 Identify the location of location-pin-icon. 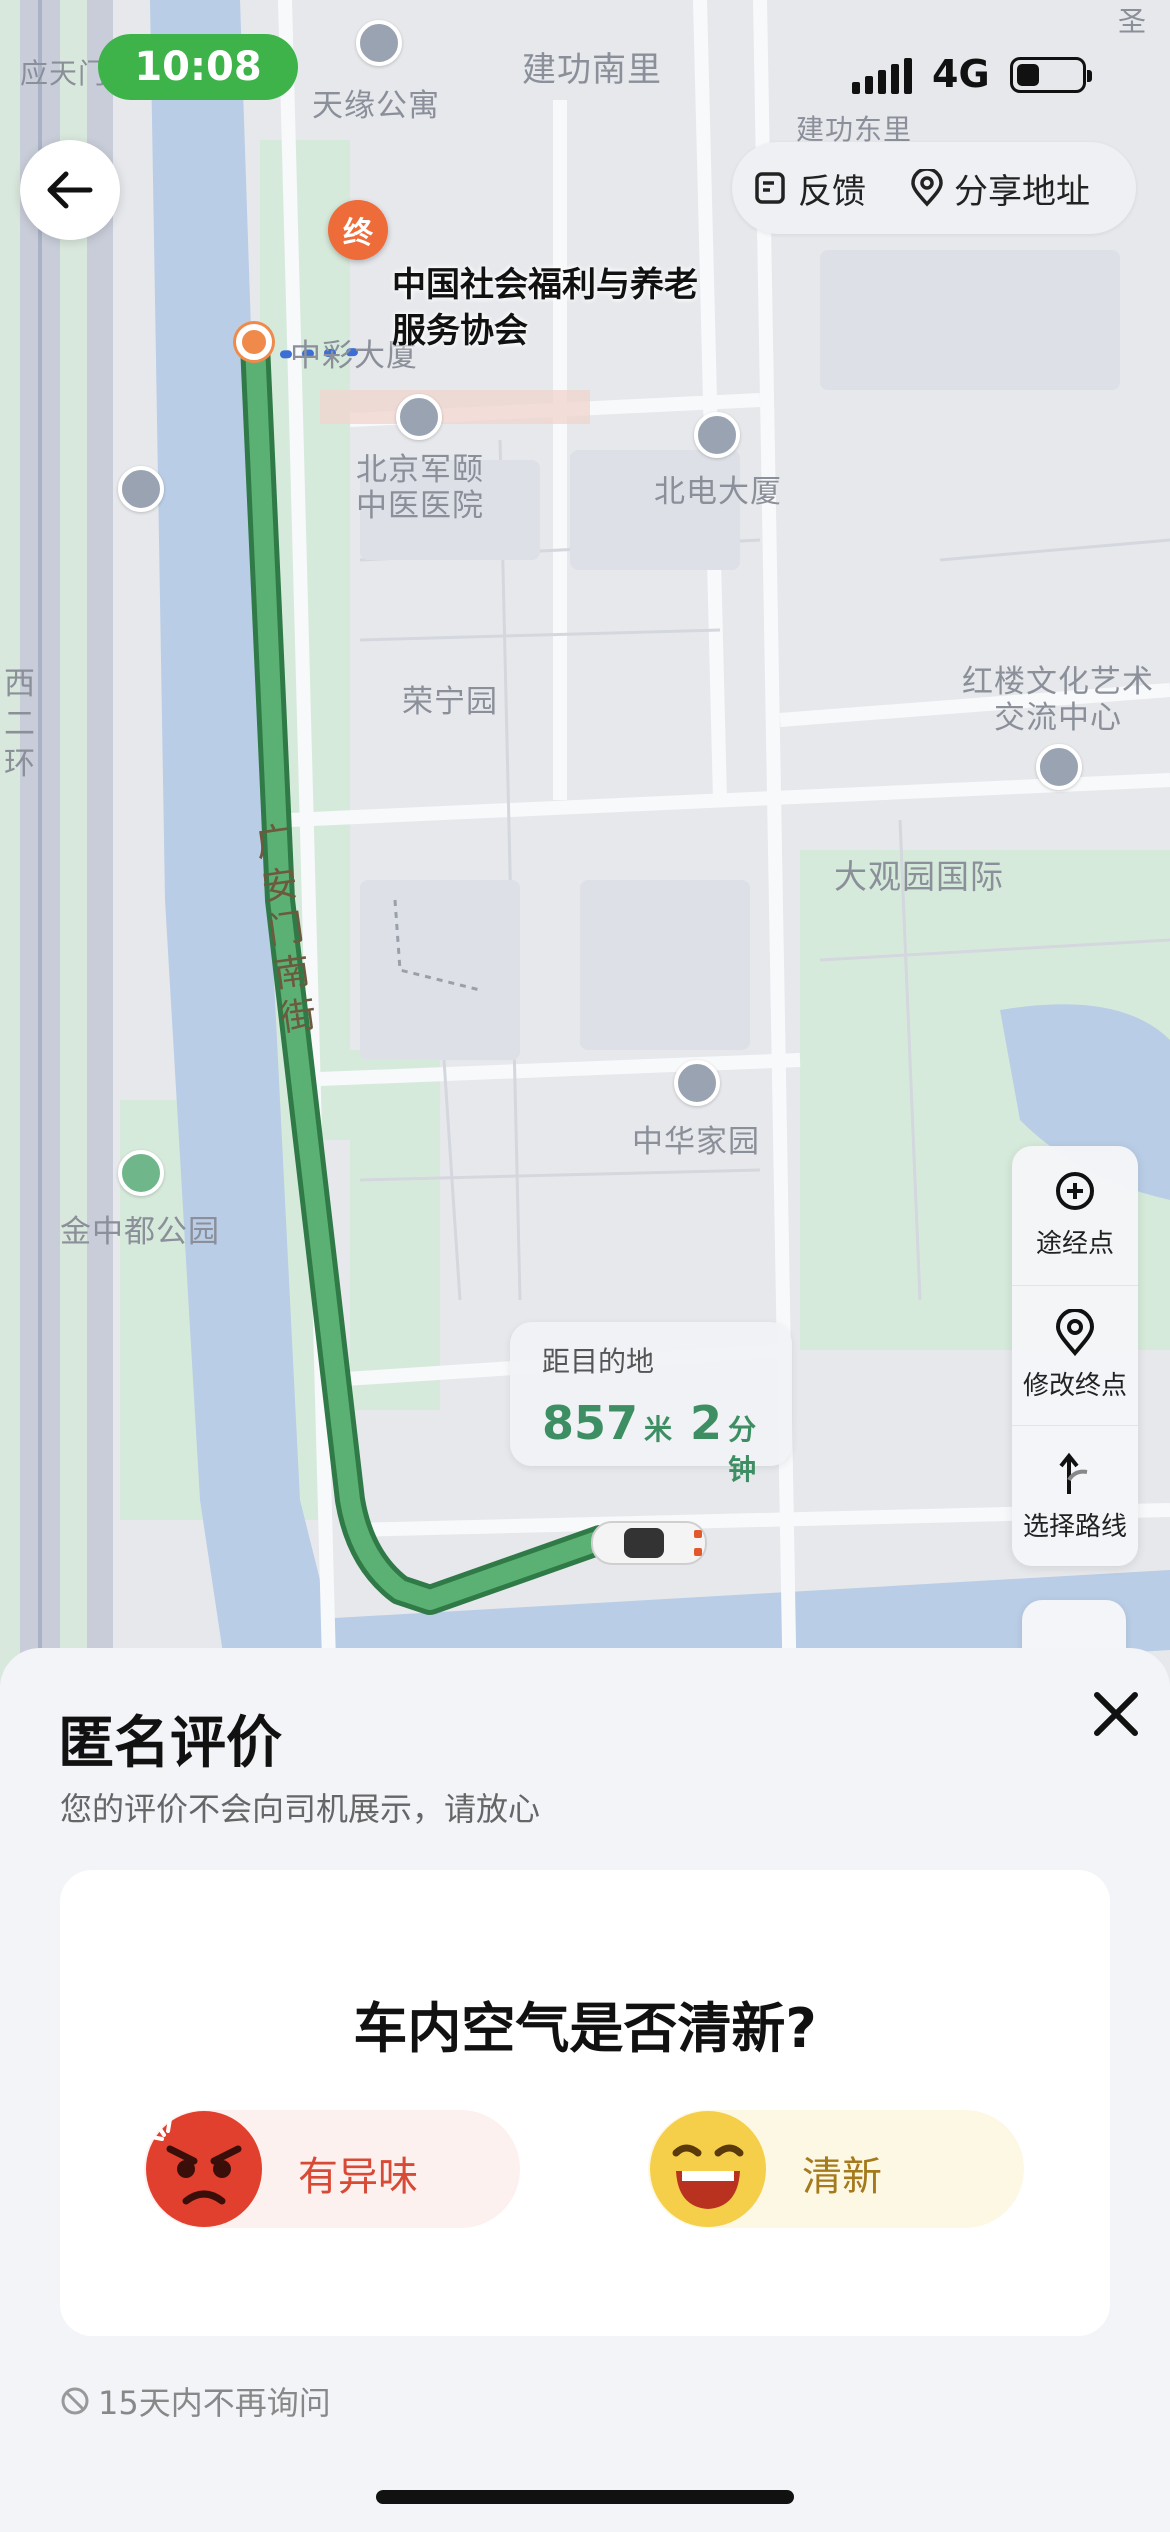
(1075, 1333).